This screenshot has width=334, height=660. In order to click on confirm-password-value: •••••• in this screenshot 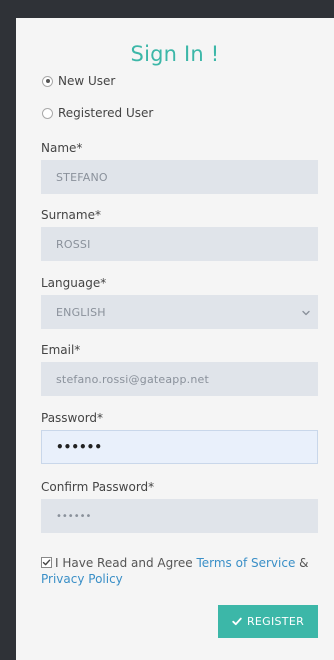, I will do `click(74, 516)`.